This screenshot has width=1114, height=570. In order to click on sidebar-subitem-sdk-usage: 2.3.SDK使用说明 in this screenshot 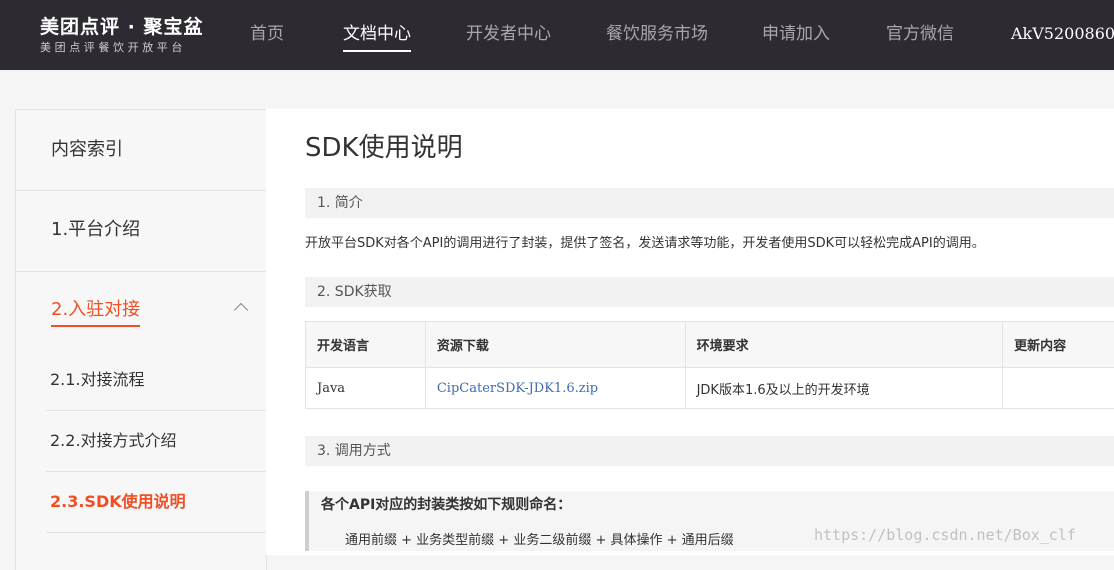, I will do `click(156, 502)`.